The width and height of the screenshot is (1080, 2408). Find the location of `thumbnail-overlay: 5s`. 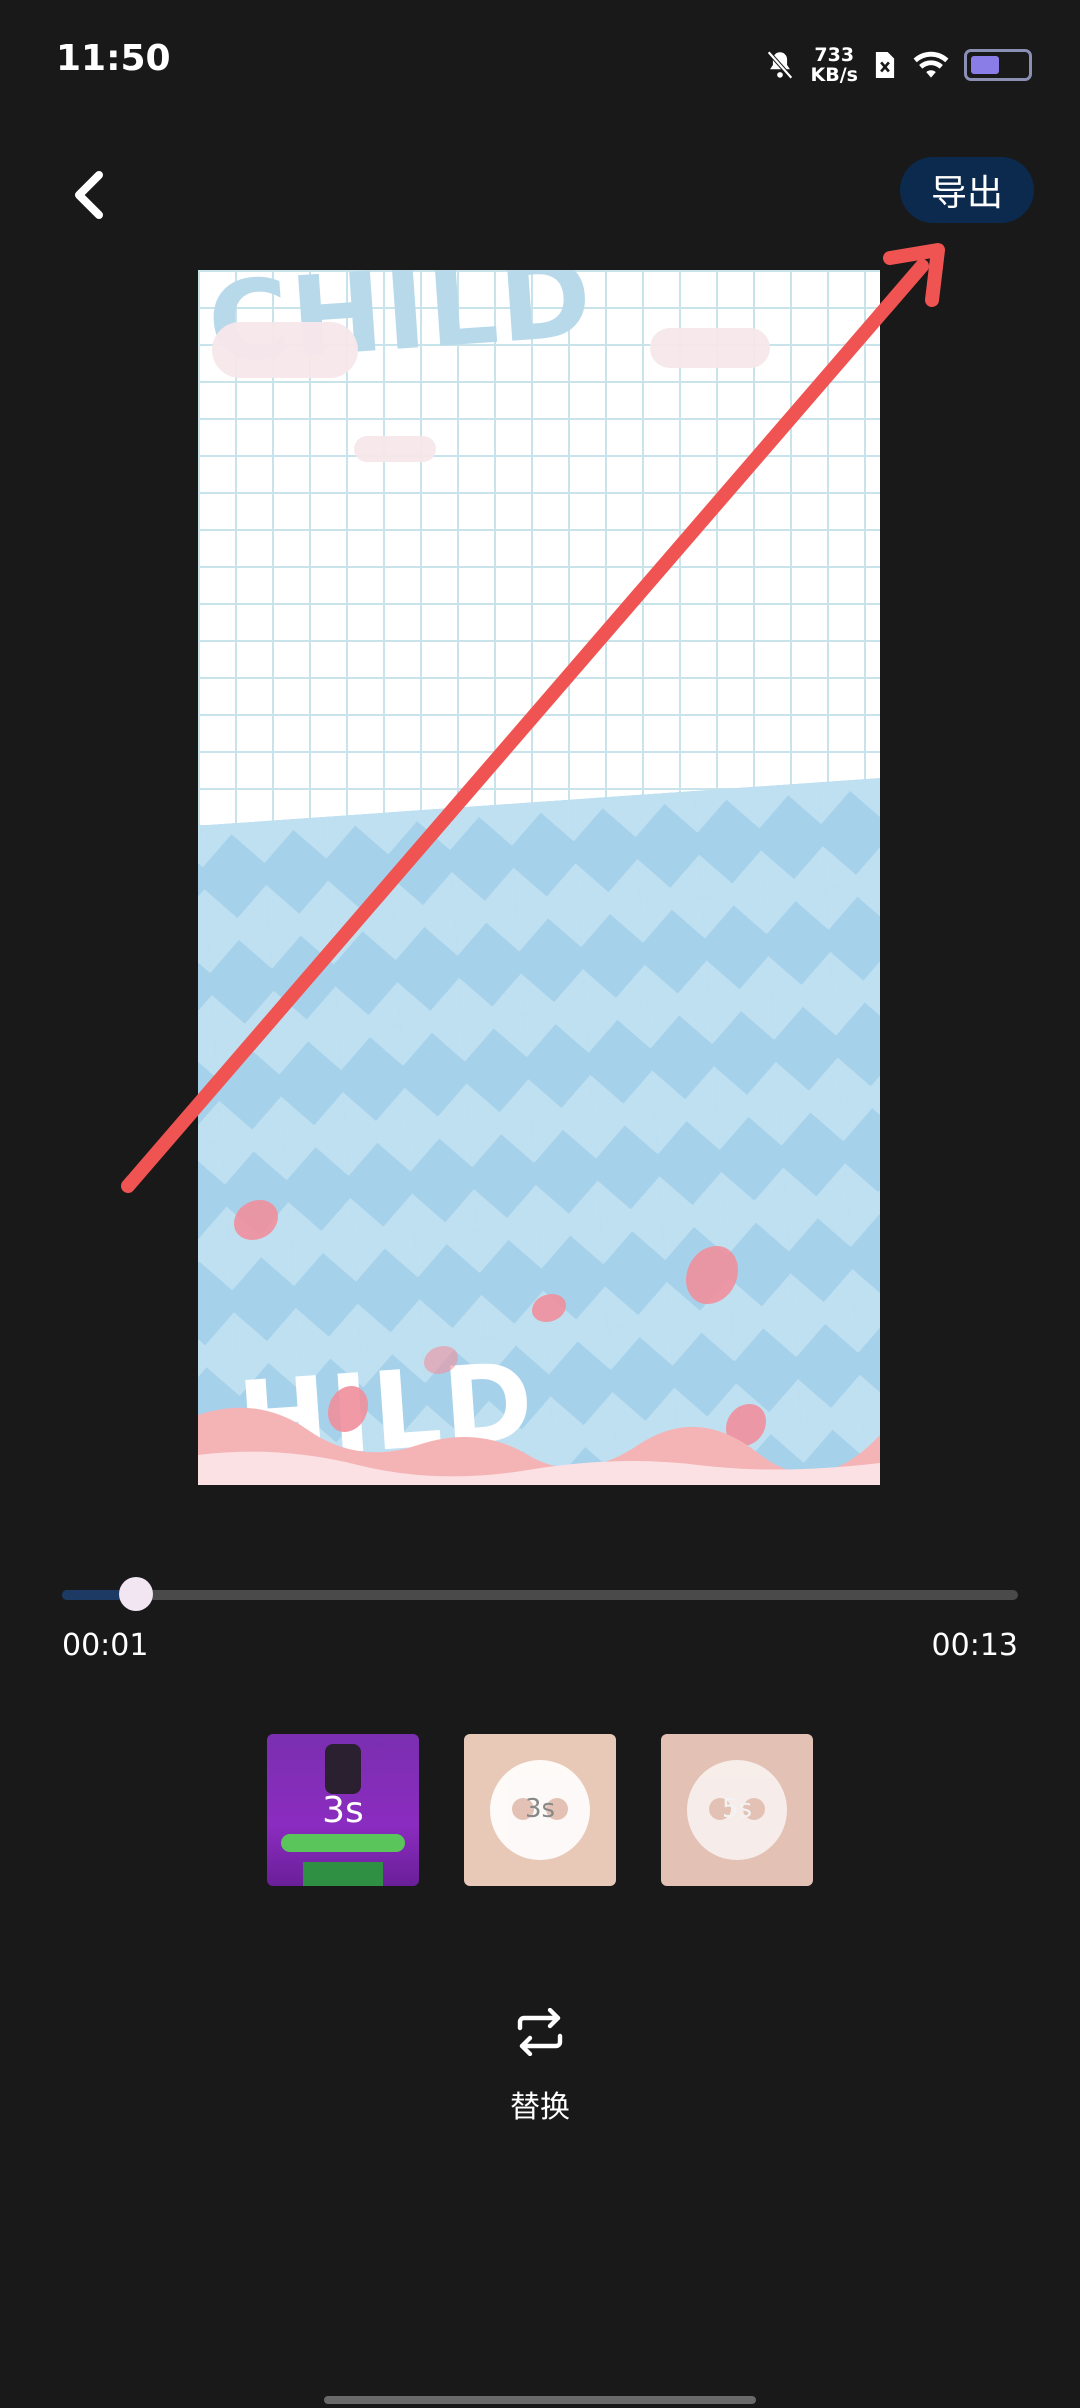

thumbnail-overlay: 5s is located at coordinates (737, 1809).